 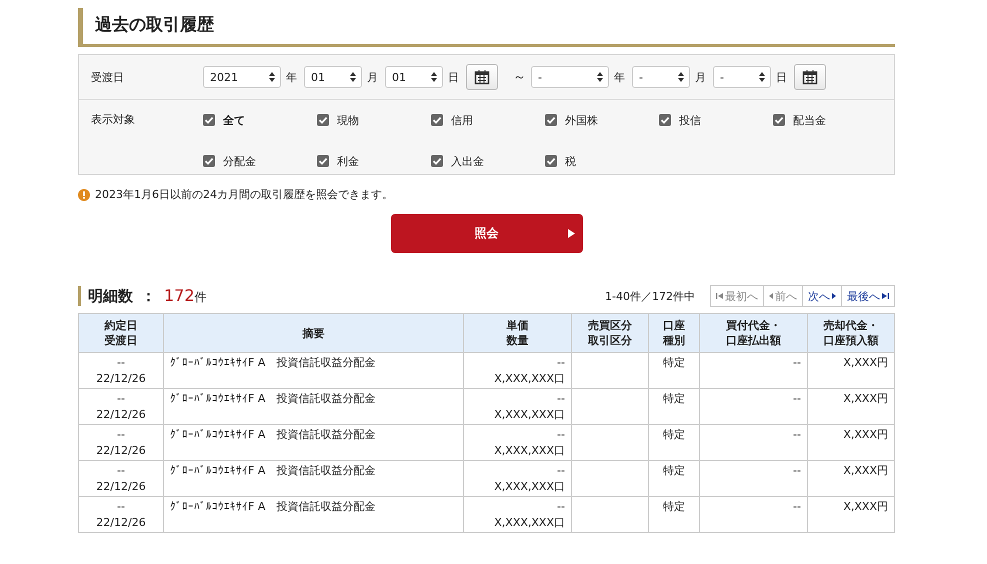 What do you see at coordinates (148, 296) in the screenshot?
I see `colon-label: ：` at bounding box center [148, 296].